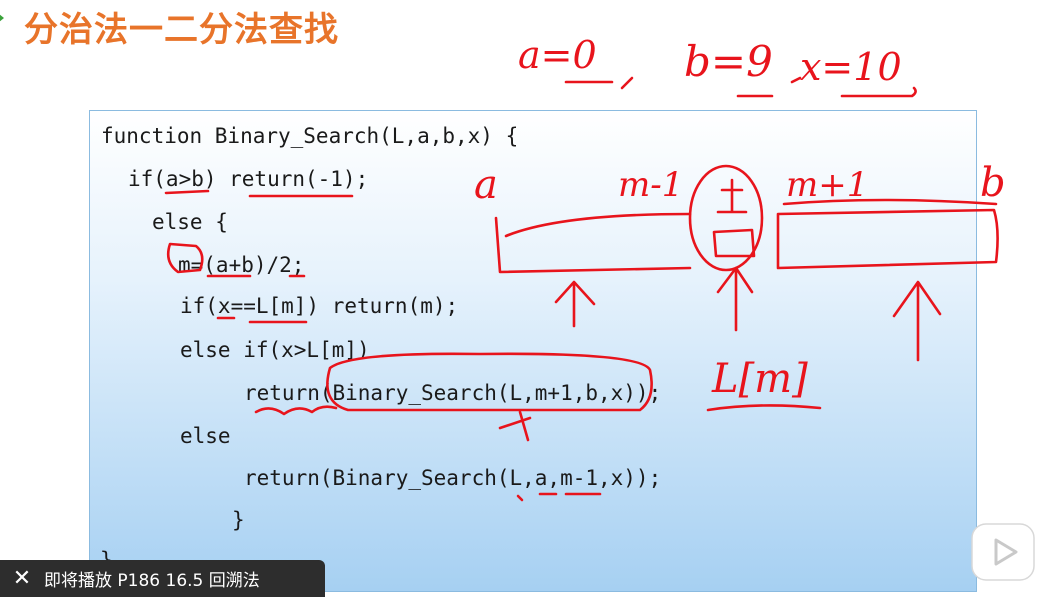 This screenshot has height=597, width=1042. I want to click on code-line: else if(x>L[m]), so click(275, 350).